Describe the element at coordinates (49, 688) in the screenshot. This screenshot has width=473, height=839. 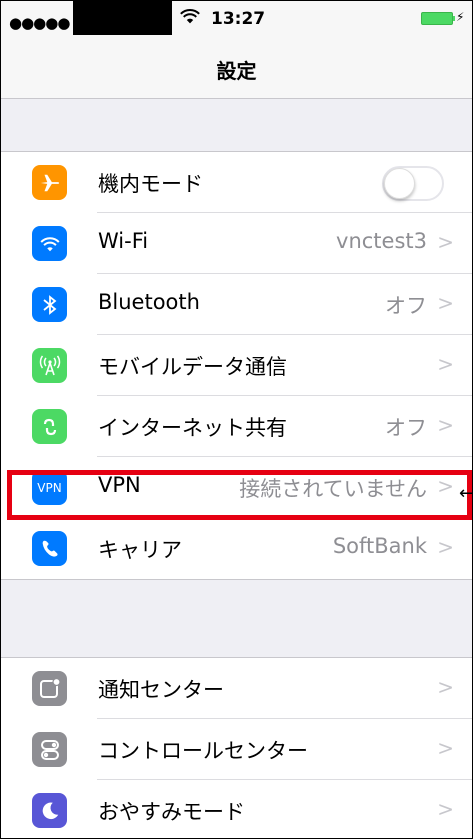
I see `notification-center-icon` at that location.